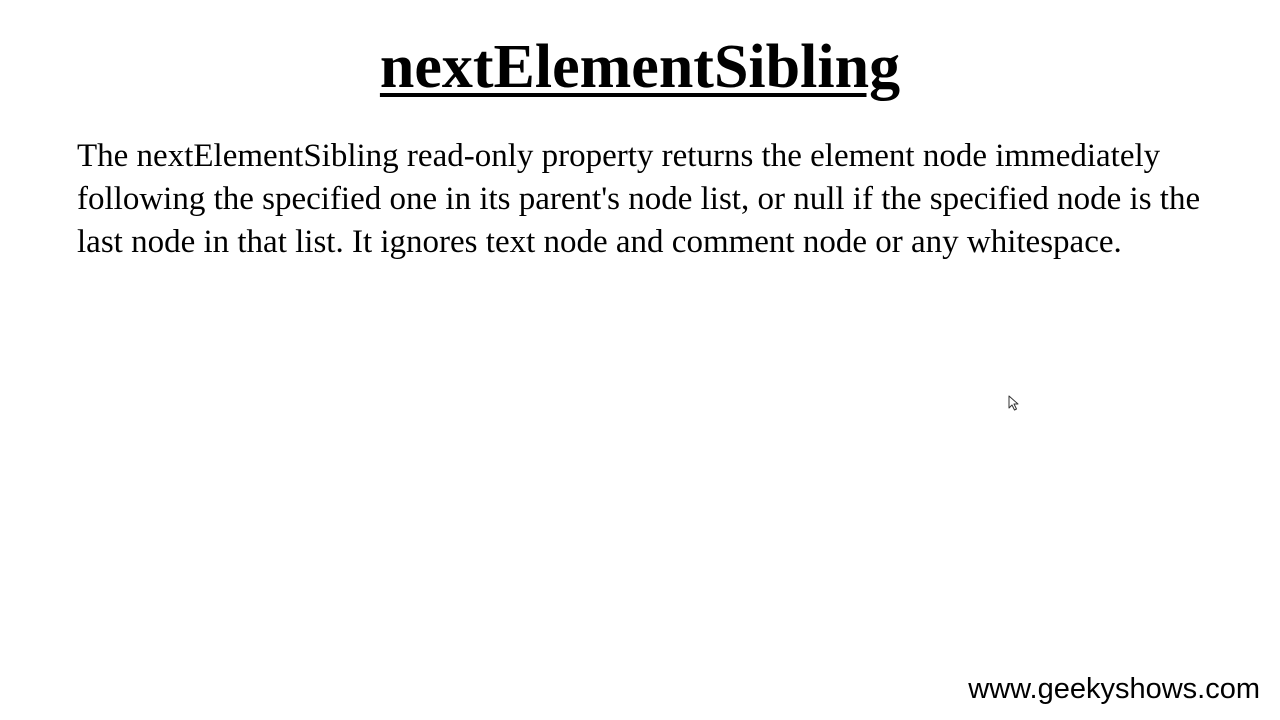  Describe the element at coordinates (640, 67) in the screenshot. I see `slide-title: nextElementSibling` at that location.